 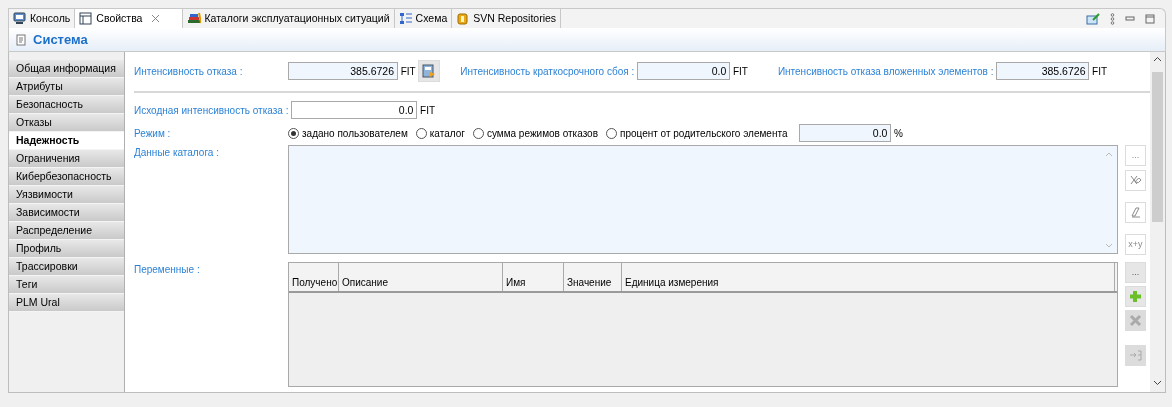 What do you see at coordinates (66, 87) in the screenshot?
I see `sidebar-tab: Атрибуты` at bounding box center [66, 87].